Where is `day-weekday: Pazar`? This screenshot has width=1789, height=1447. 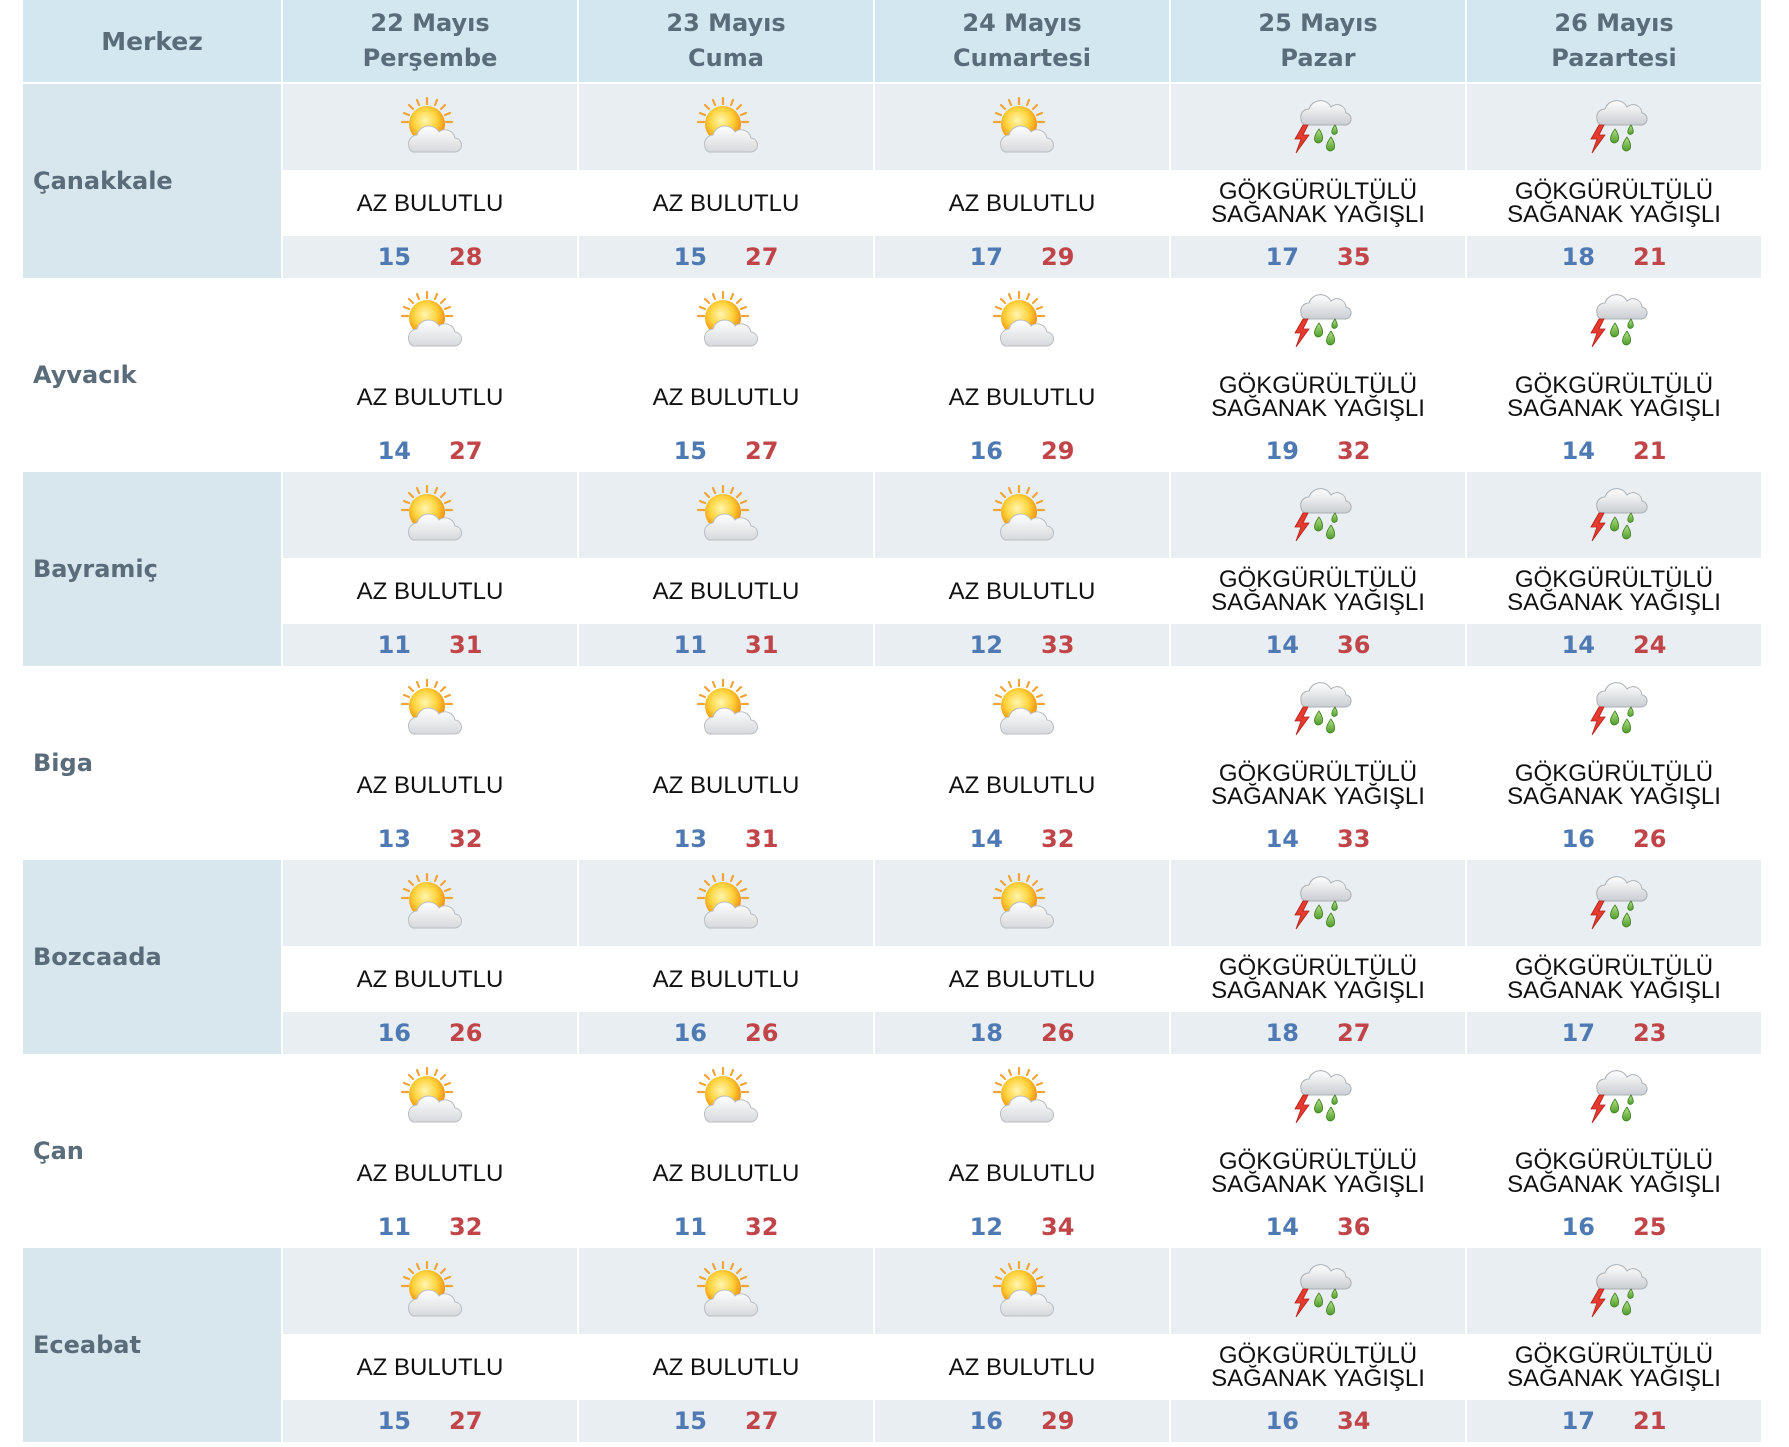
day-weekday: Pazar is located at coordinates (1318, 58).